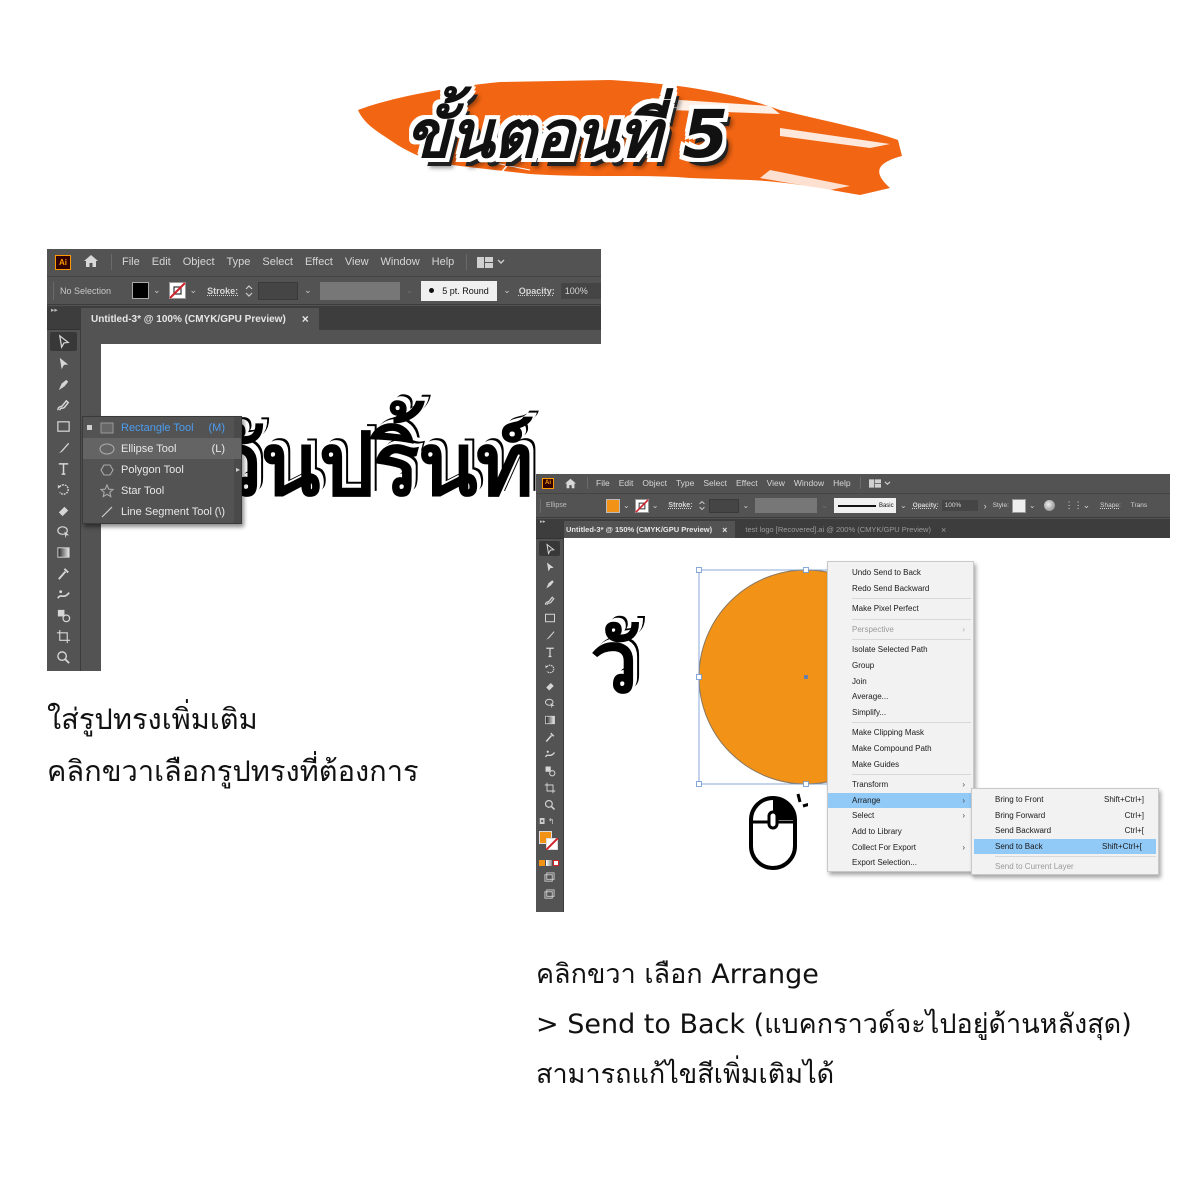 This screenshot has width=1200, height=1200. I want to click on draw-mode-icon, so click(549, 877).